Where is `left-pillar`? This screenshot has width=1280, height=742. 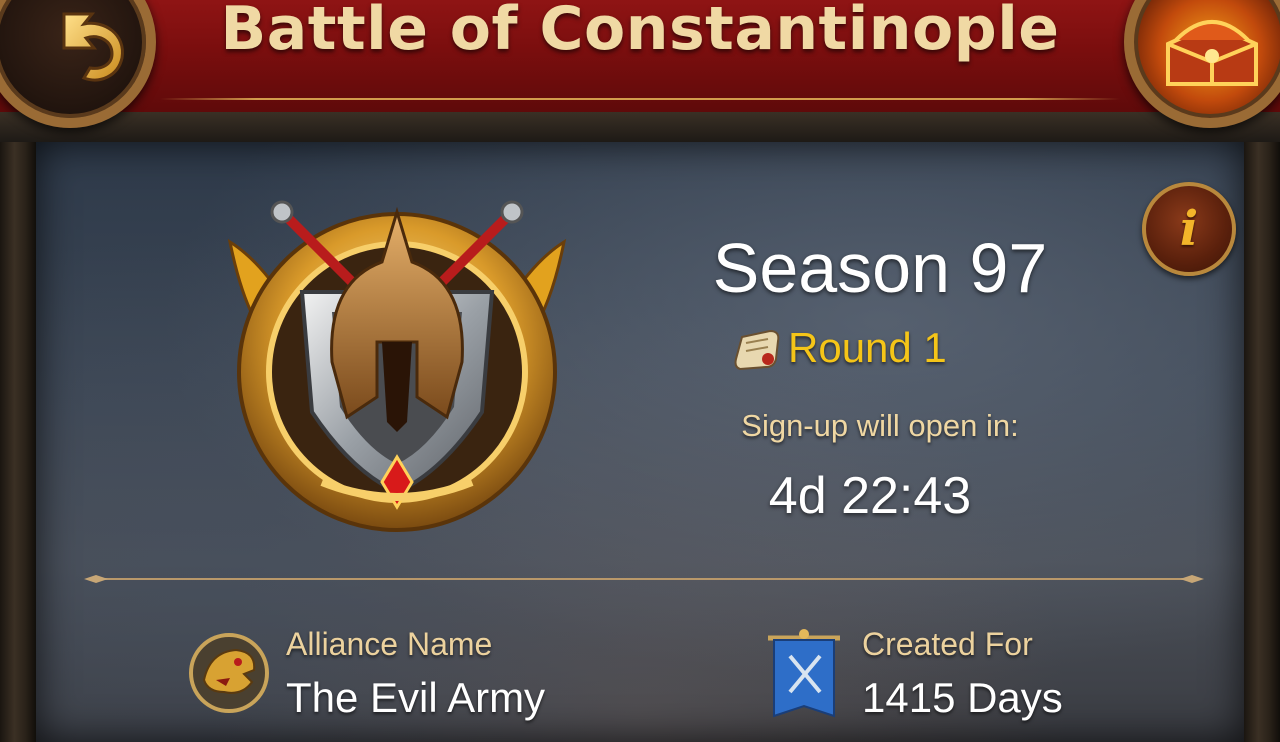 left-pillar is located at coordinates (18, 442).